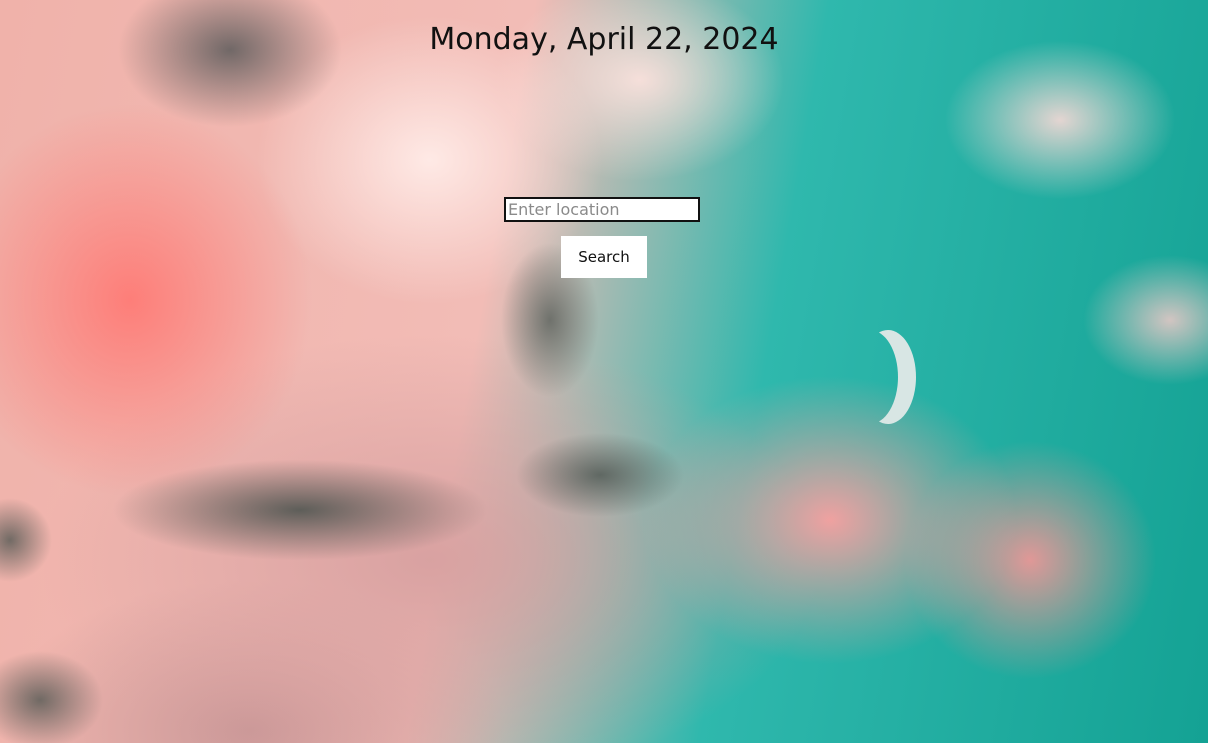 This screenshot has height=743, width=1208. What do you see at coordinates (604, 39) in the screenshot?
I see `page-date: Monday, April 22, 2024` at bounding box center [604, 39].